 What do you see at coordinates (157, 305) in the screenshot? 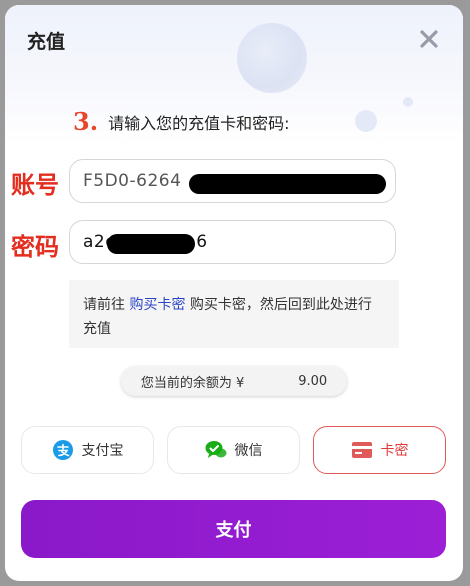
I see `buy-card-link: 购买卡密` at bounding box center [157, 305].